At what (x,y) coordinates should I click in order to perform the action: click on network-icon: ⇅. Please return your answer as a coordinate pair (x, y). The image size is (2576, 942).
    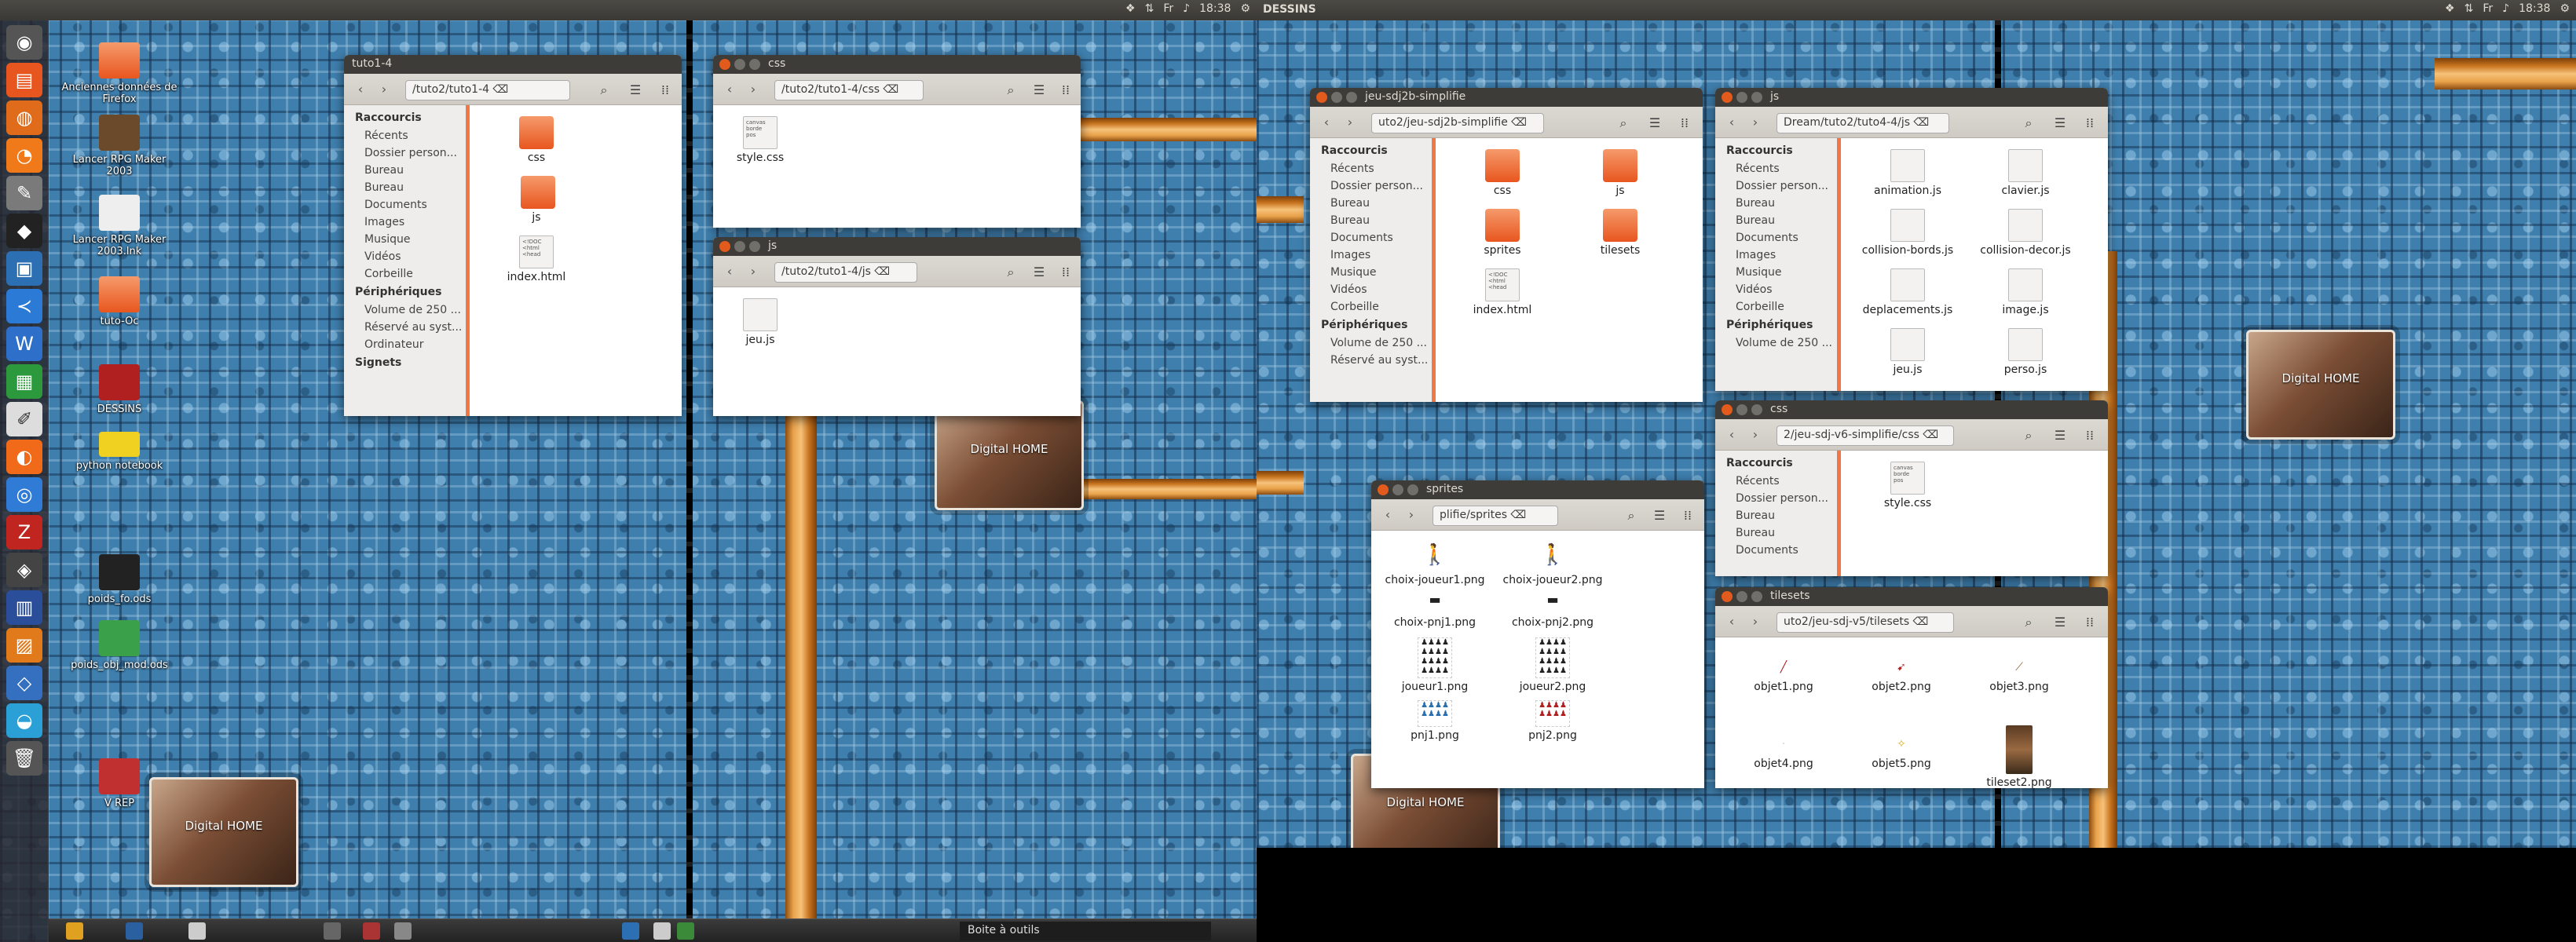
    Looking at the image, I should click on (1150, 8).